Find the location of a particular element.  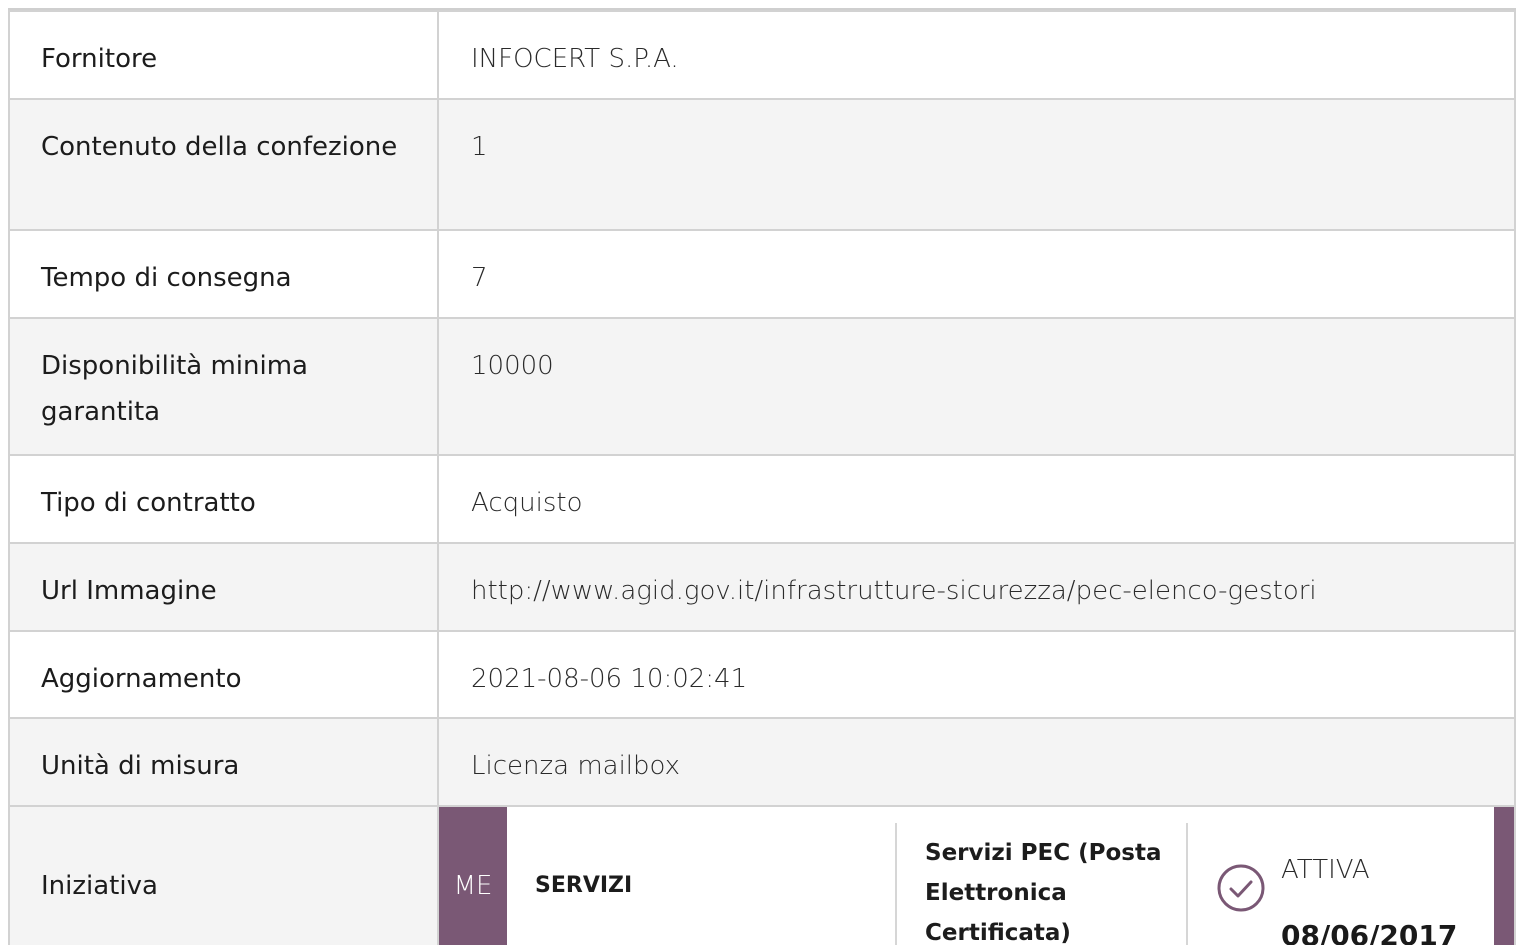

check-circle-icon is located at coordinates (1241, 888).